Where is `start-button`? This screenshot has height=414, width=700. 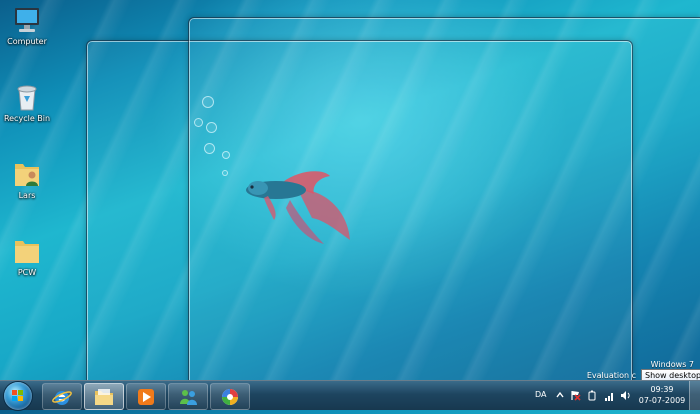 start-button is located at coordinates (18, 396).